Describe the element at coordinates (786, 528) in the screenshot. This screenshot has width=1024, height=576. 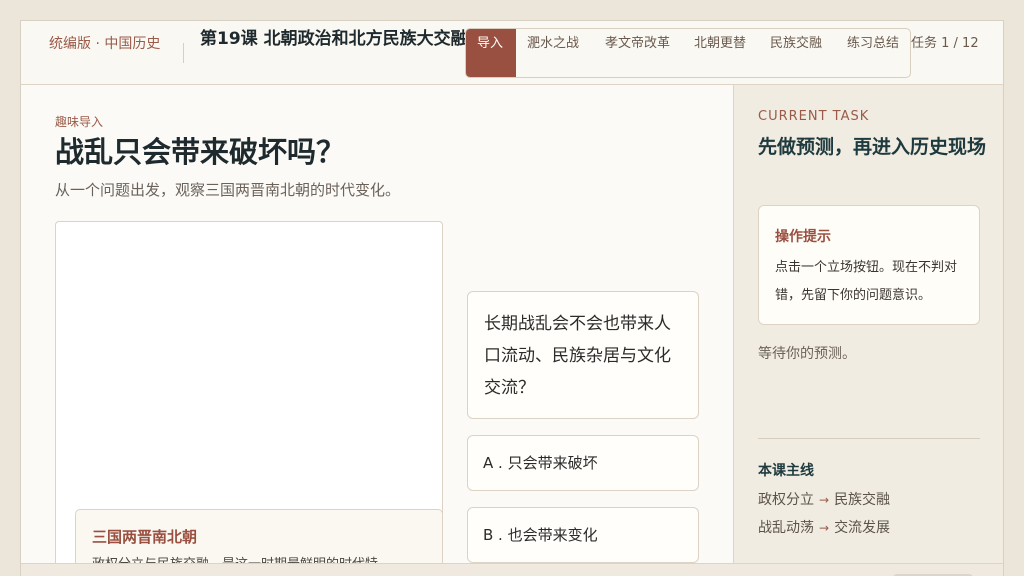
I see `mainline-from: 战乱动荡` at that location.